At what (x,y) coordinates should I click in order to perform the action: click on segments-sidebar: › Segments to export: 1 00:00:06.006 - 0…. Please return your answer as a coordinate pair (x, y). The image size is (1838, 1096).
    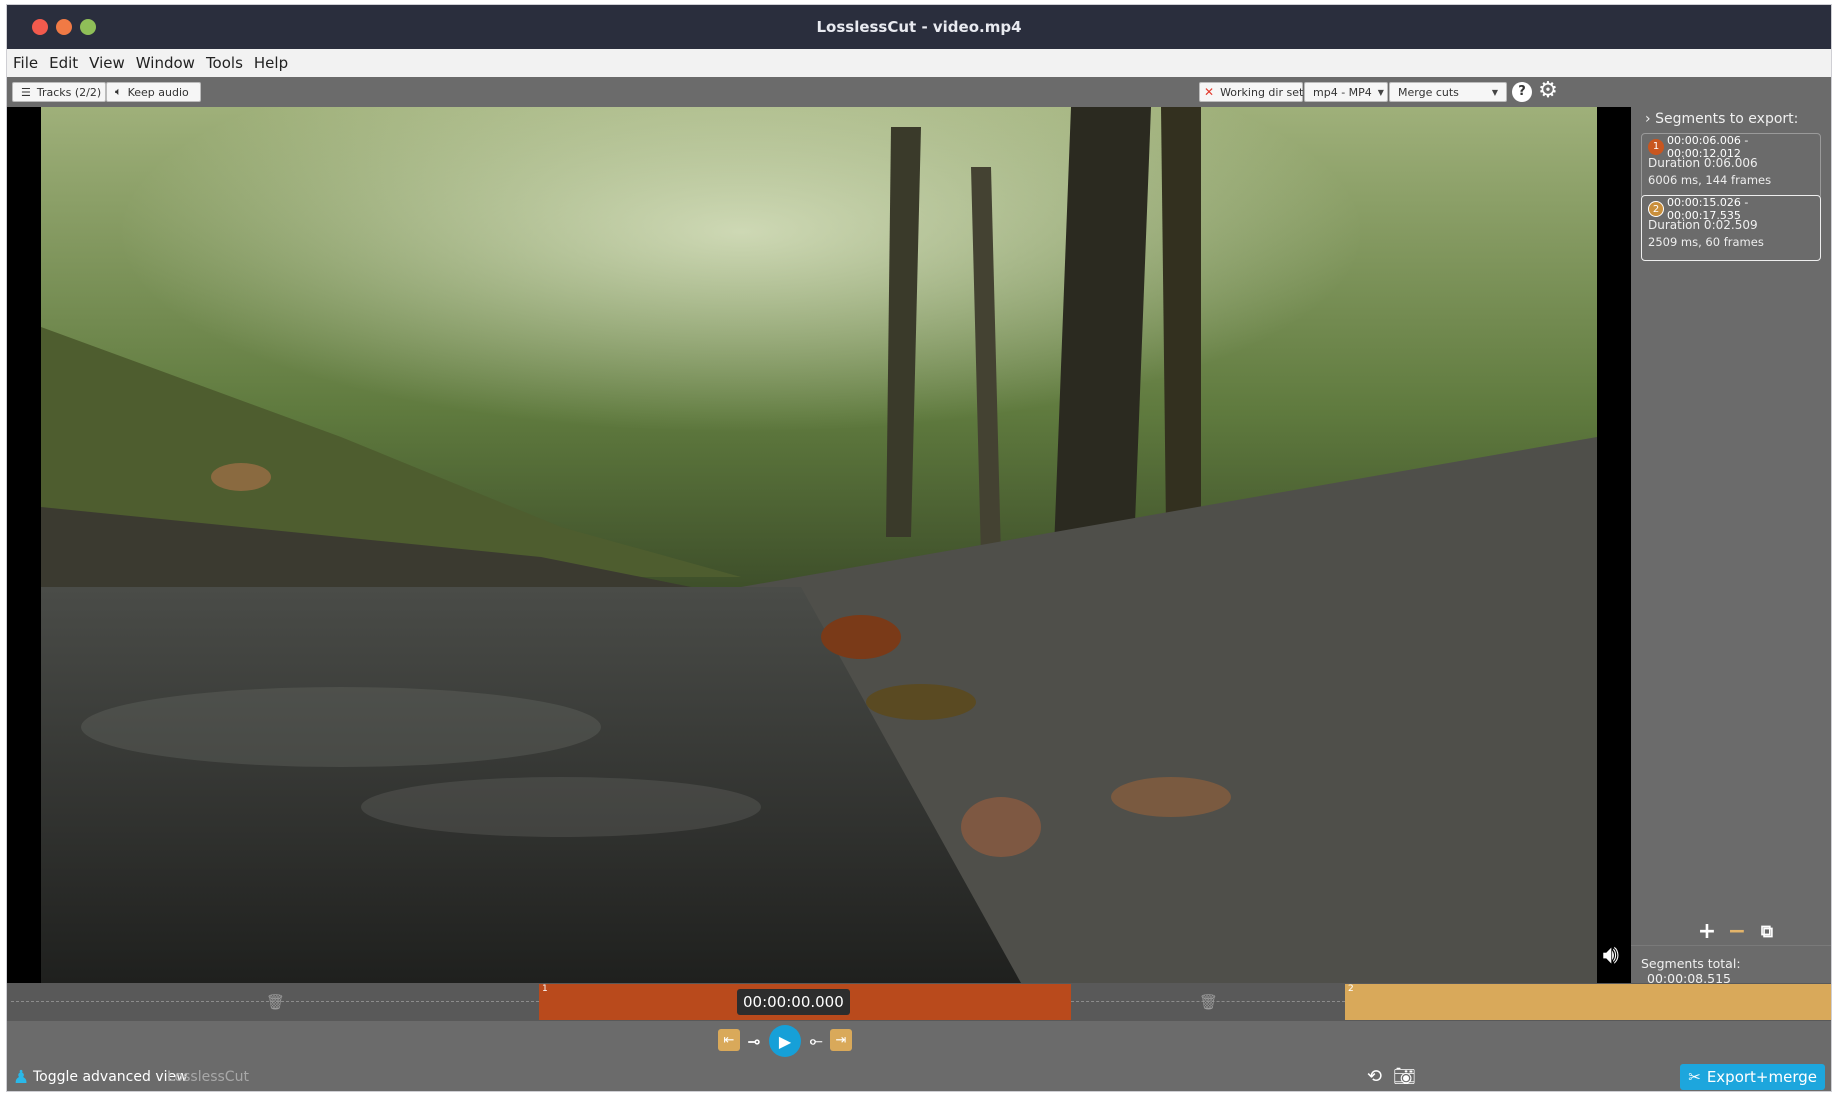
    Looking at the image, I should click on (1731, 546).